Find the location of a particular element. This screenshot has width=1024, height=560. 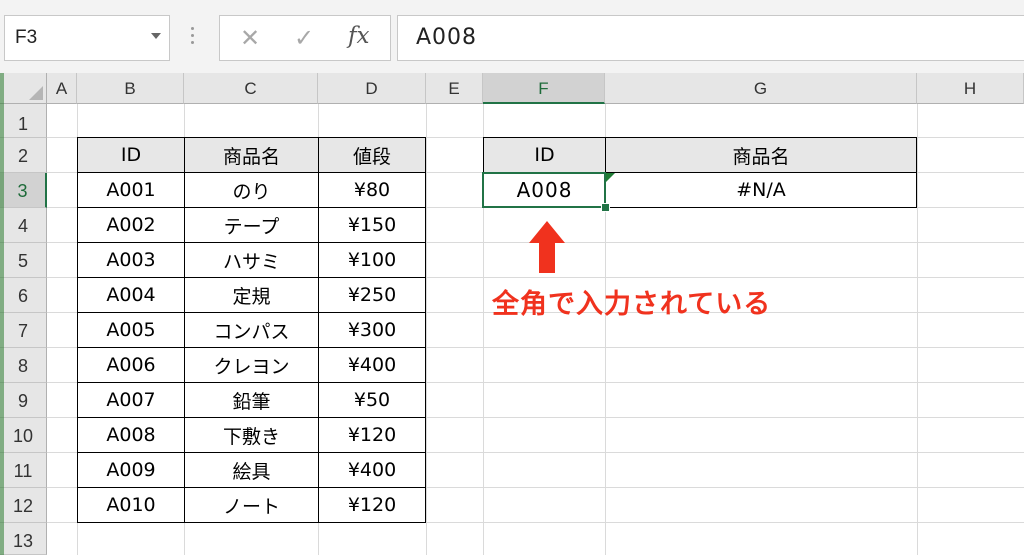

window-edge is located at coordinates (2, 314).